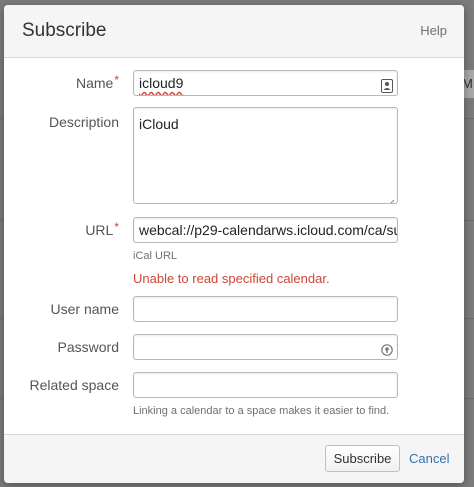 Image resolution: width=474 pixels, height=487 pixels. What do you see at coordinates (159, 124) in the screenshot?
I see `description-value: iCloud` at bounding box center [159, 124].